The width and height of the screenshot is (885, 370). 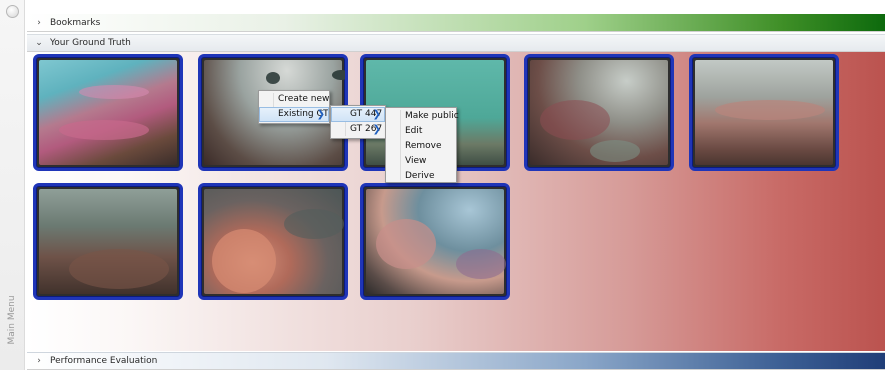 What do you see at coordinates (358, 129) in the screenshot?
I see `menu-item-gt-267: GT 267 ❯` at bounding box center [358, 129].